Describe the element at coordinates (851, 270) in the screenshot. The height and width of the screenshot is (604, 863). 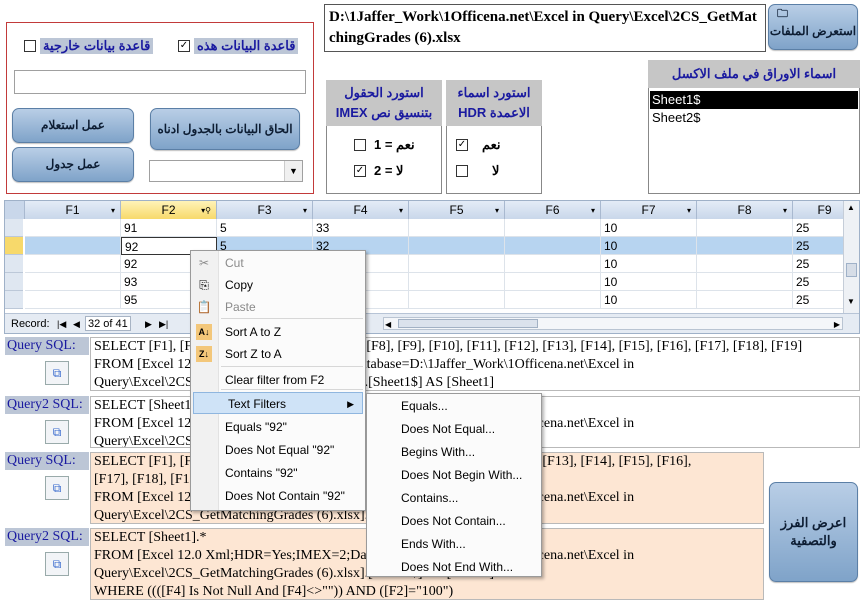
I see `scroll-thumb` at that location.